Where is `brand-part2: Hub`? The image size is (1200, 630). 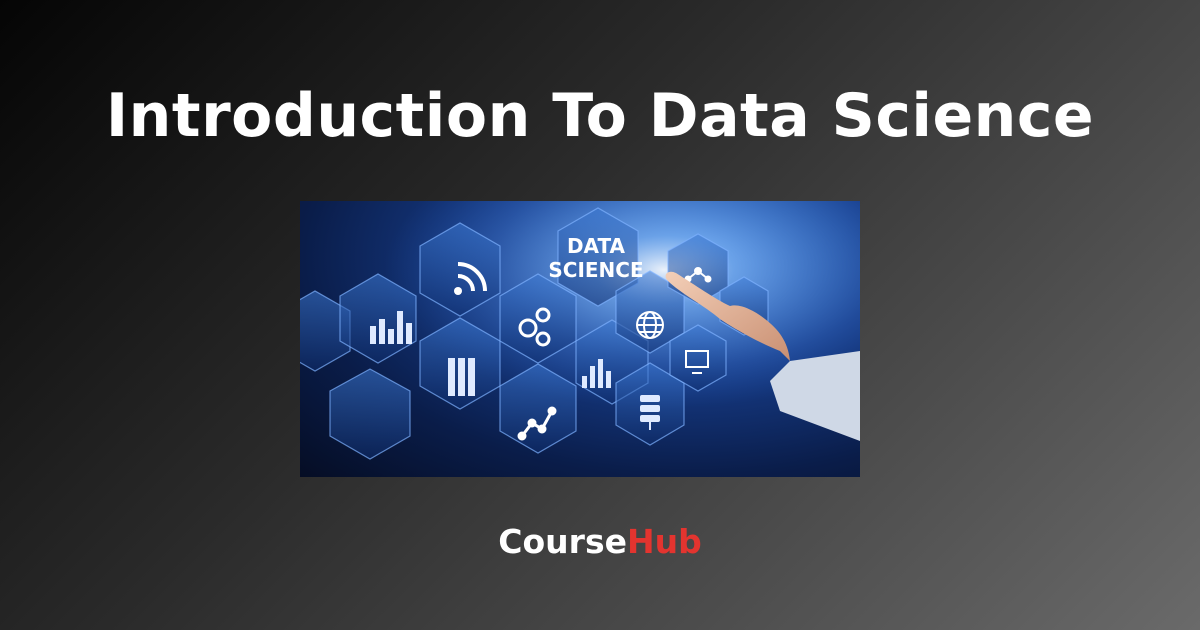 brand-part2: Hub is located at coordinates (664, 541).